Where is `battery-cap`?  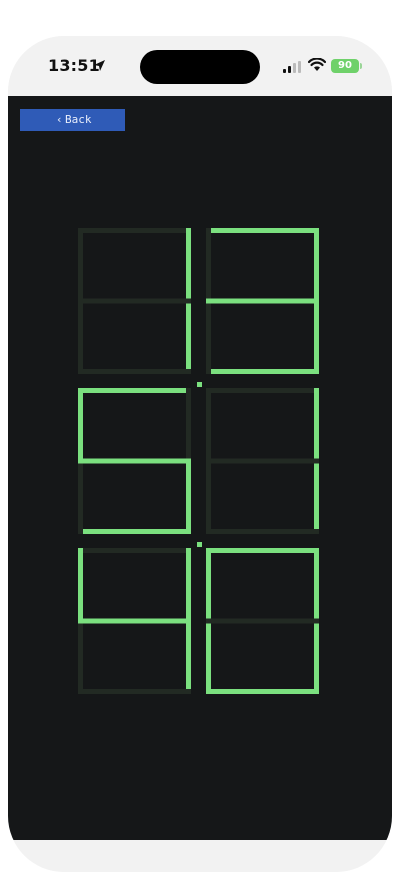 battery-cap is located at coordinates (361, 66).